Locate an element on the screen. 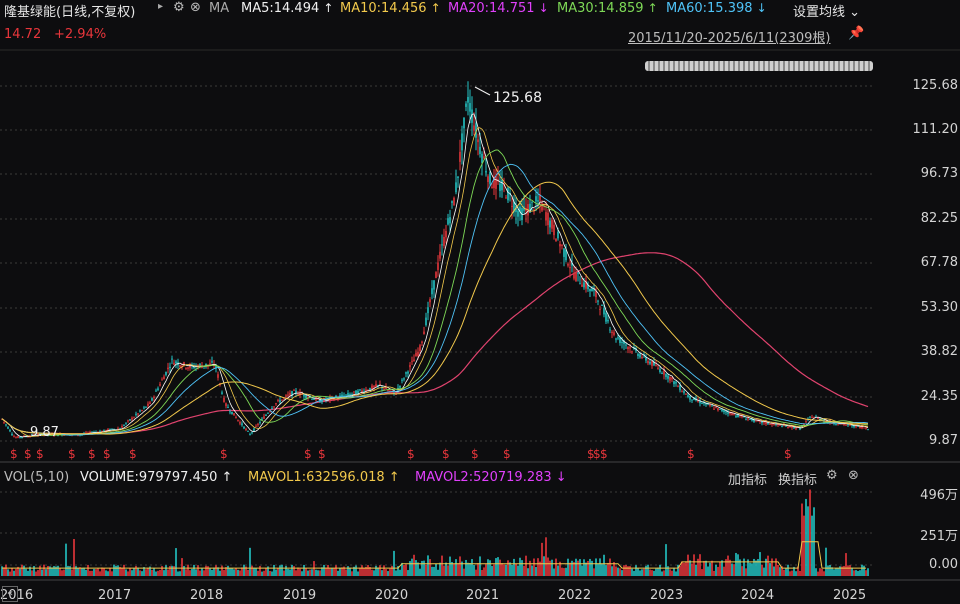 This screenshot has width=960, height=604. scroll-left-icon: « is located at coordinates (10, 594).